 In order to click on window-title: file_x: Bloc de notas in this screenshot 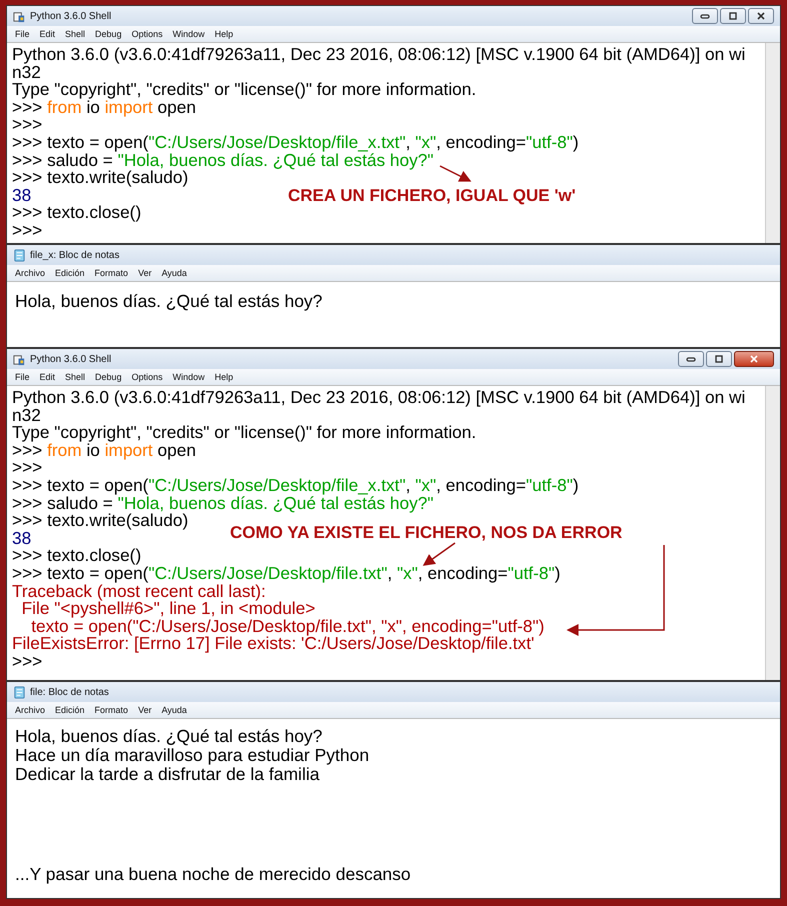, I will do `click(75, 255)`.